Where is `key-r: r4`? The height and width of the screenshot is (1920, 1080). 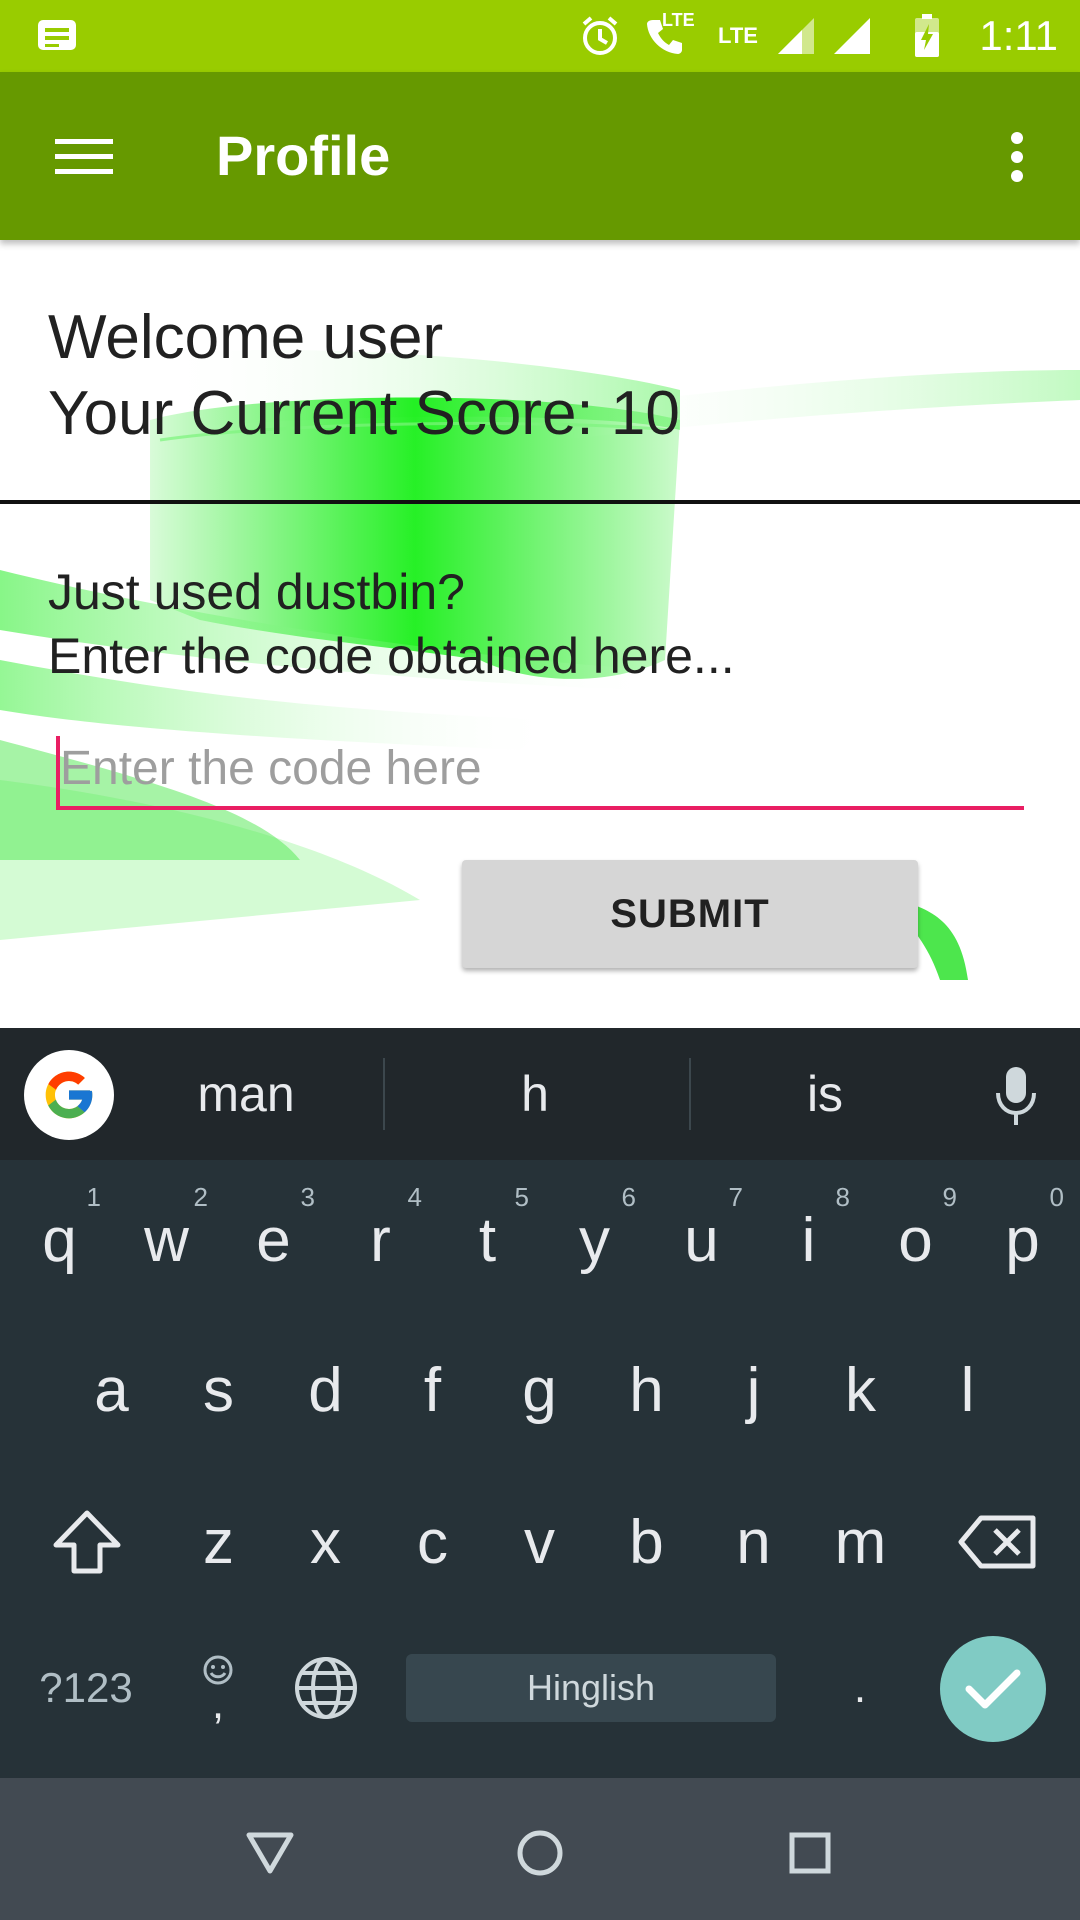
key-r: r4 is located at coordinates (380, 1240).